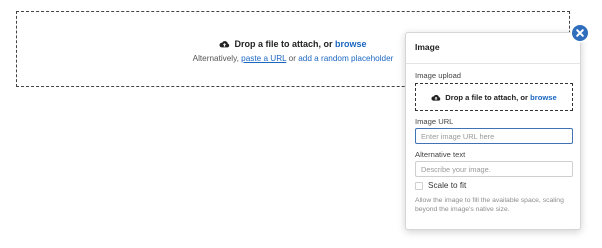  Describe the element at coordinates (440, 154) in the screenshot. I see `alt-text-label: Alternative text` at that location.